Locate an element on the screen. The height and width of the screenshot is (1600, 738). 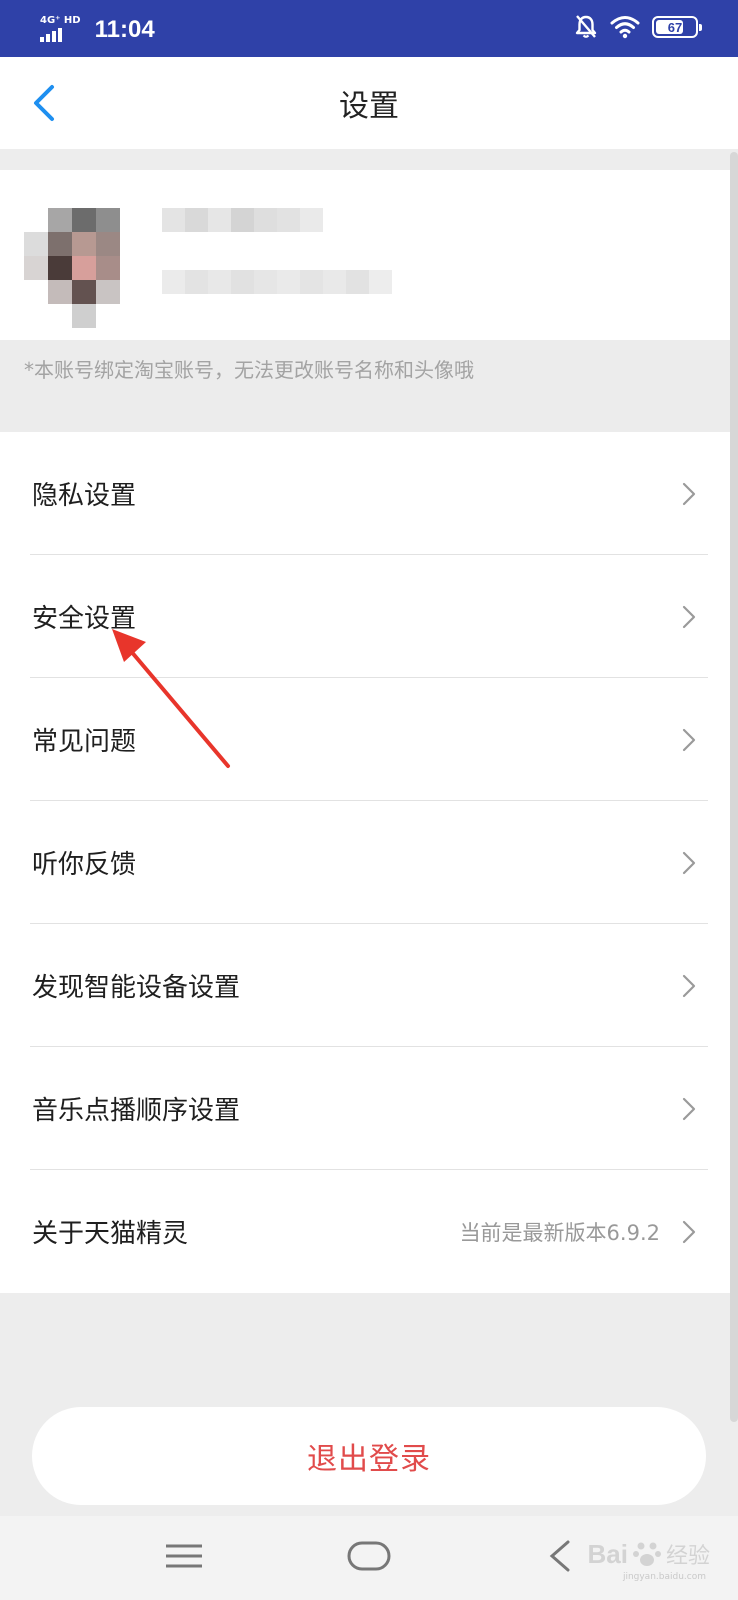
avatar is located at coordinates (72, 273).